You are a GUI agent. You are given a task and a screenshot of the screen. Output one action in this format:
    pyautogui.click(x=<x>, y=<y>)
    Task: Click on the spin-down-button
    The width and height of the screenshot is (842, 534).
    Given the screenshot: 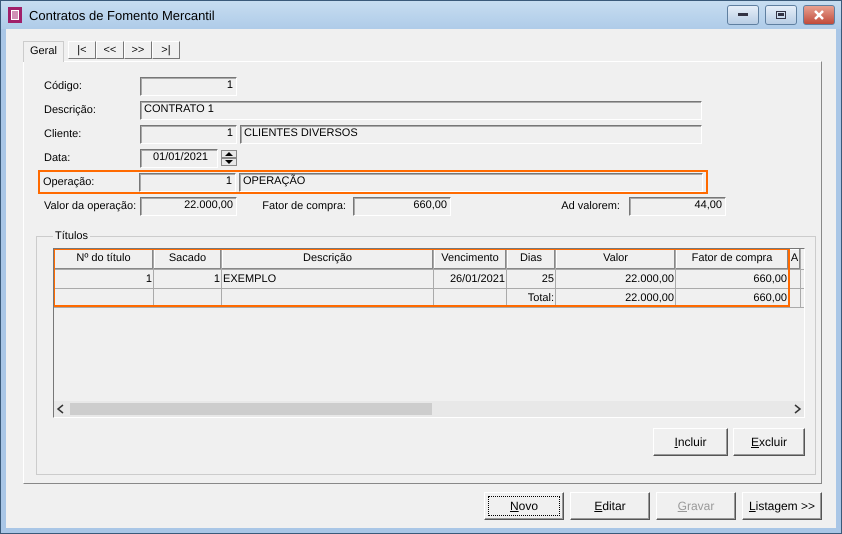 What is the action you would take?
    pyautogui.click(x=229, y=162)
    